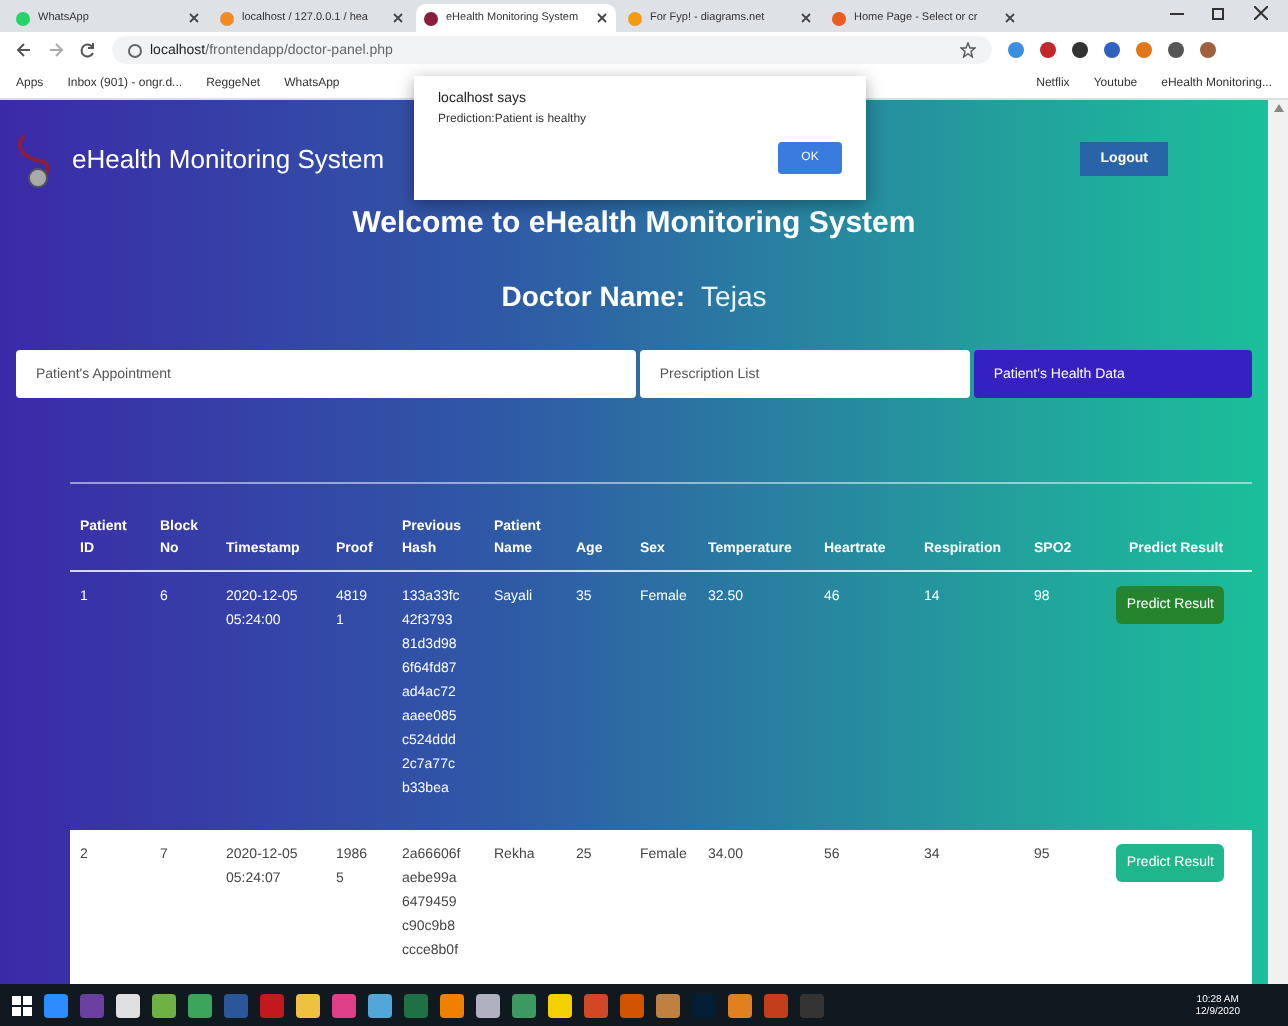 The height and width of the screenshot is (1026, 1288). I want to click on windows-logo-icon, so click(22, 1005).